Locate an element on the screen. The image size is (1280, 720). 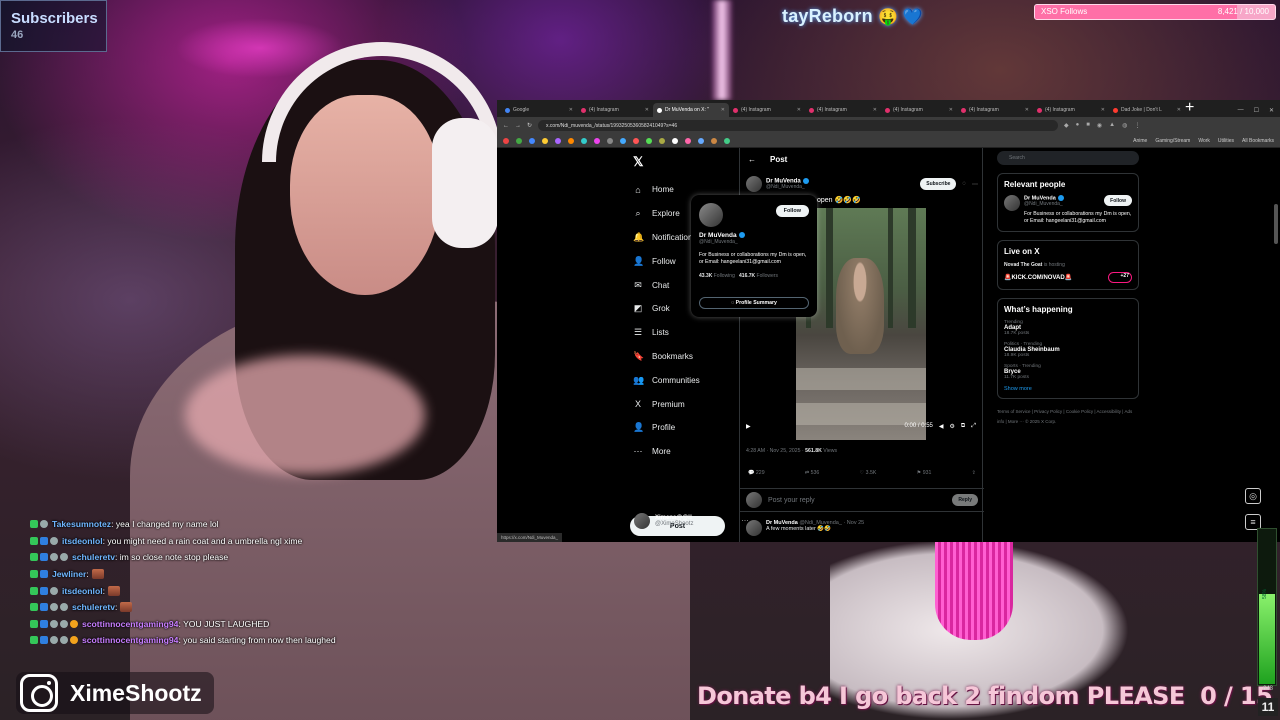
maximize-icon: ☐ is located at coordinates (1256, 110).